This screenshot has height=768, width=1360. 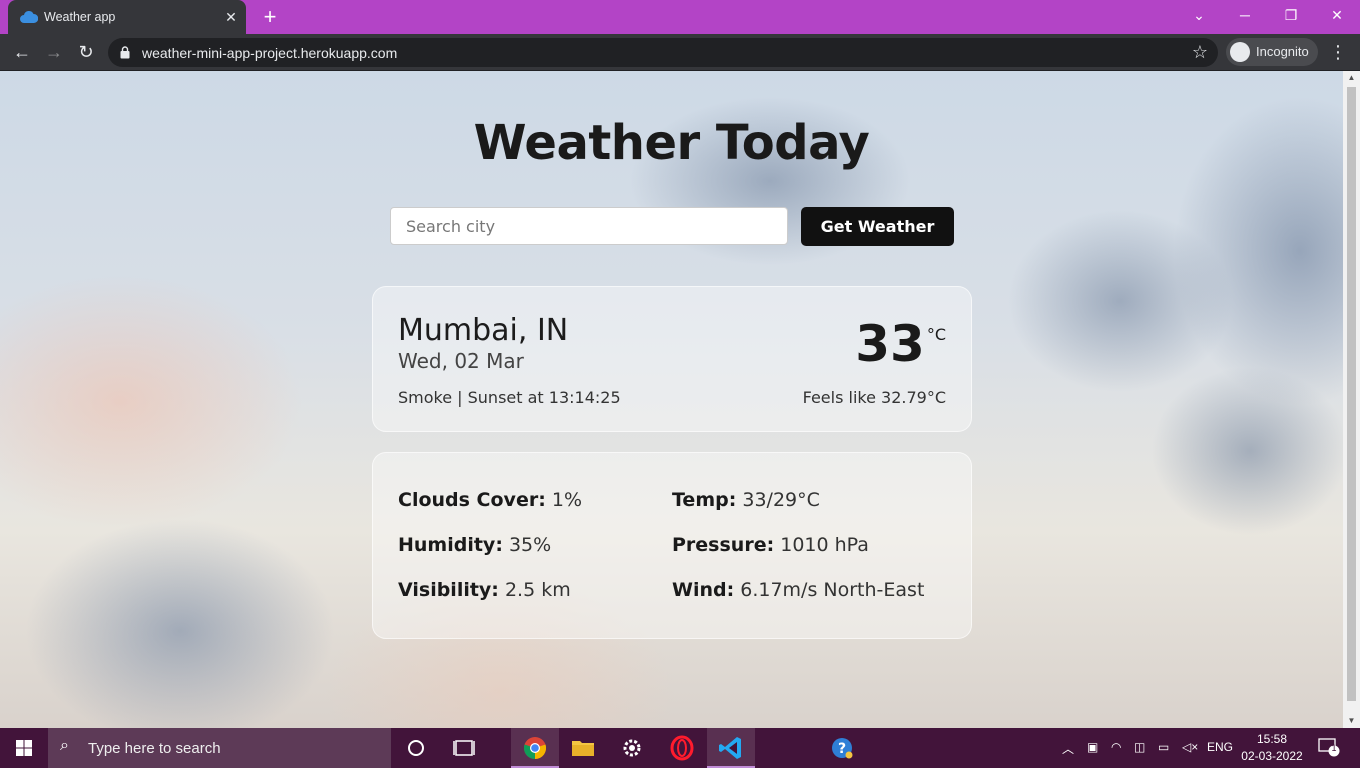 I want to click on network-icon: ◫, so click(x=1139, y=747).